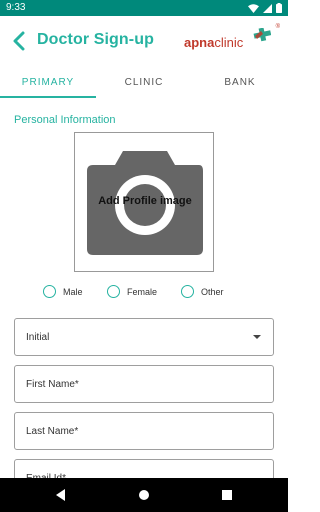  Describe the element at coordinates (199, 42) in the screenshot. I see `brand-apna: apna` at that location.